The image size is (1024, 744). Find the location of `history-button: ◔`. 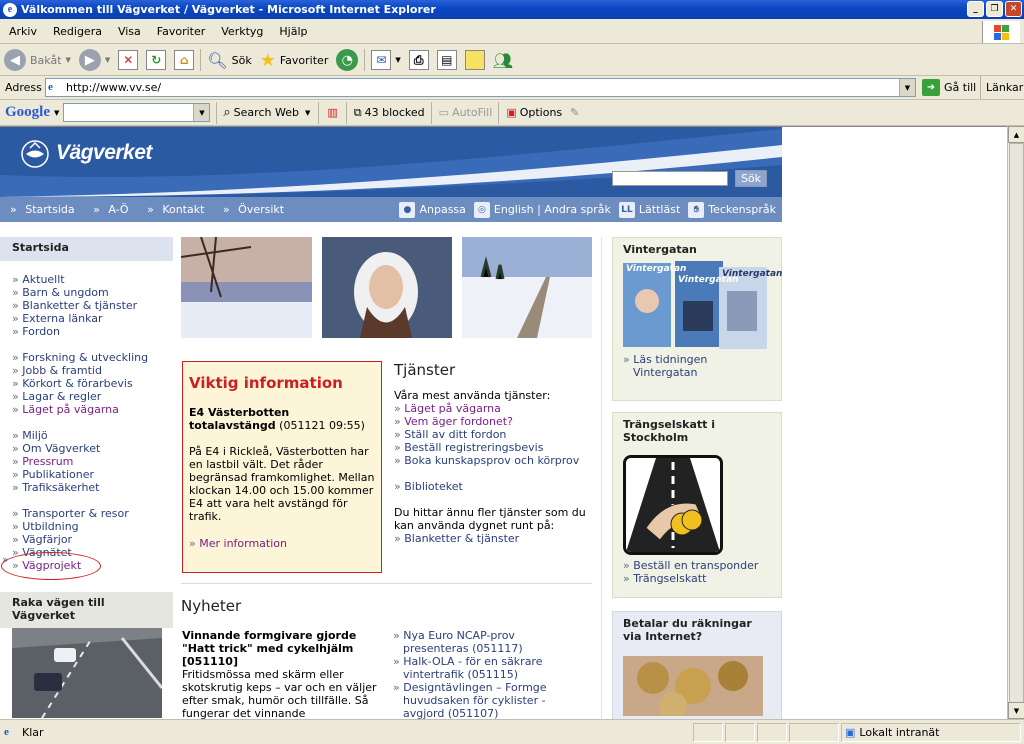

history-button: ◔ is located at coordinates (347, 60).